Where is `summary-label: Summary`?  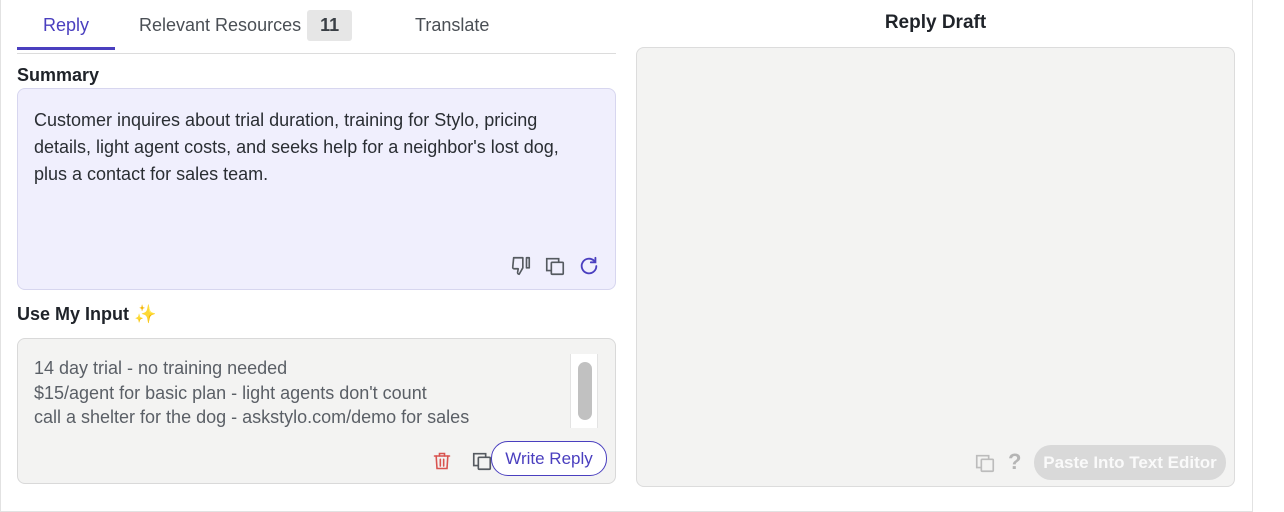 summary-label: Summary is located at coordinates (58, 75).